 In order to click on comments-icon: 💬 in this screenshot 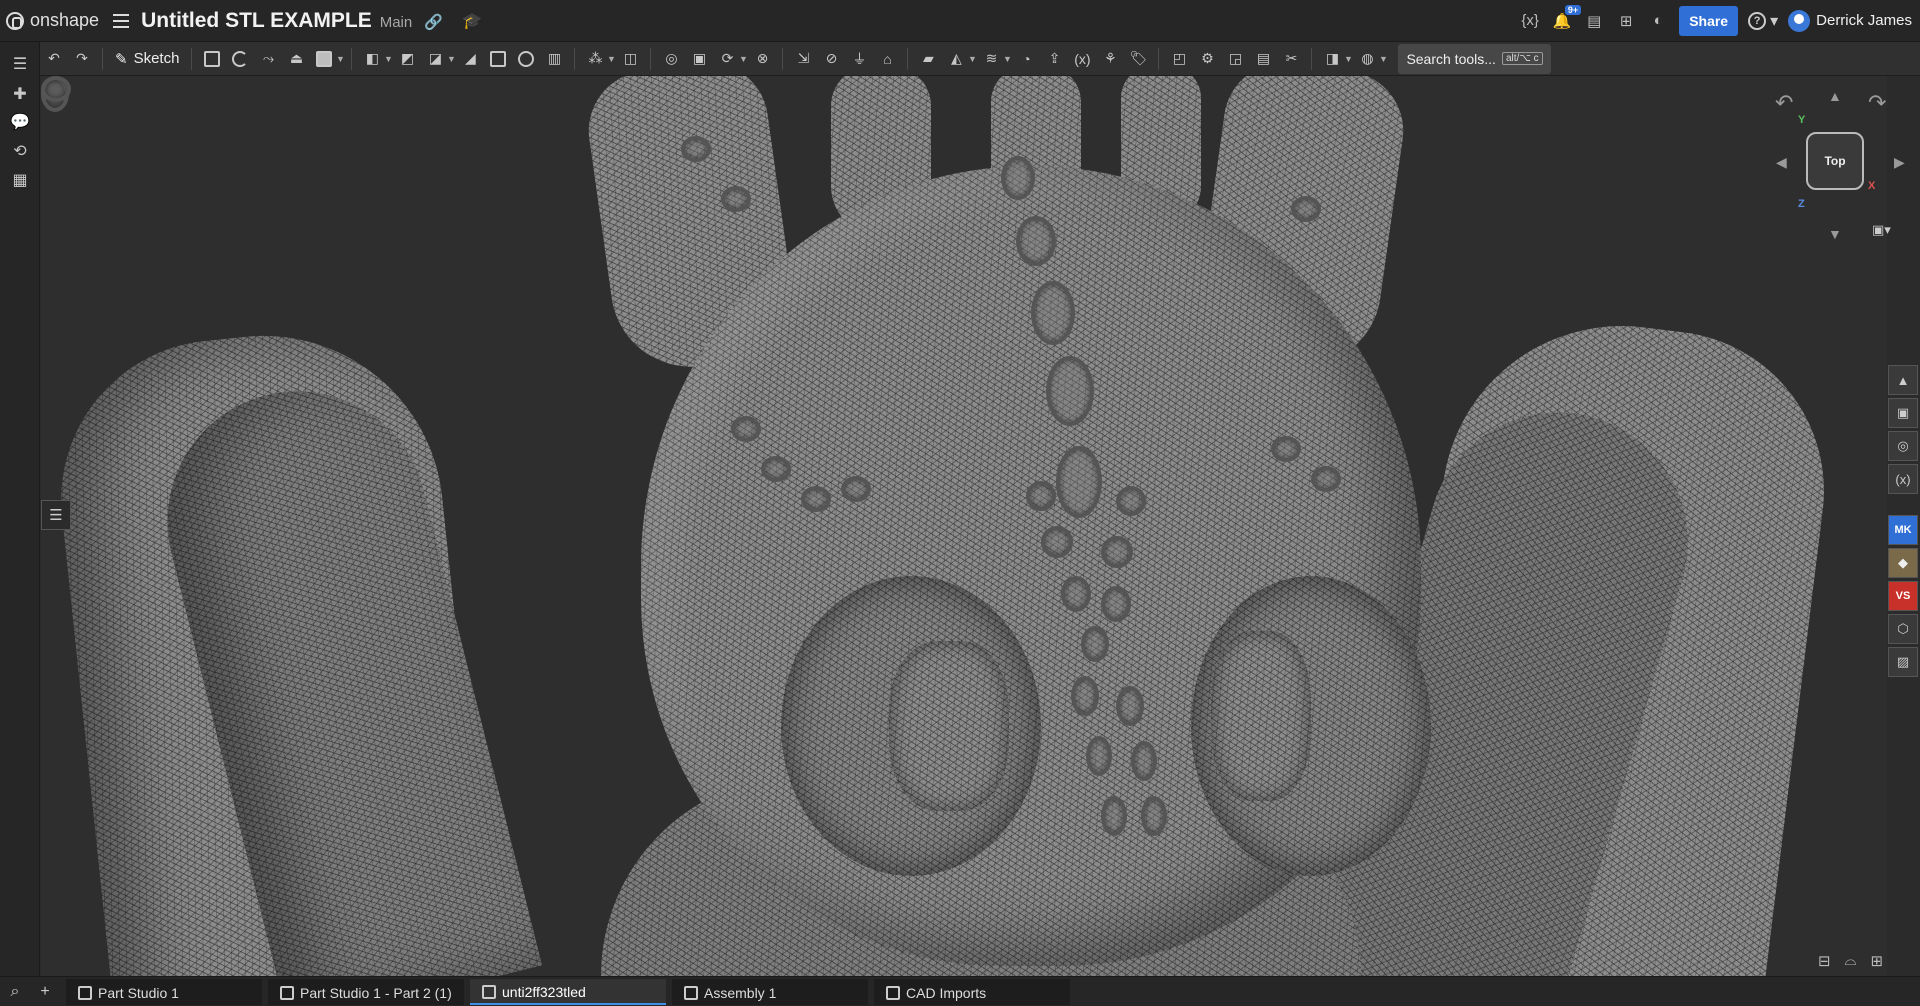, I will do `click(20, 122)`.